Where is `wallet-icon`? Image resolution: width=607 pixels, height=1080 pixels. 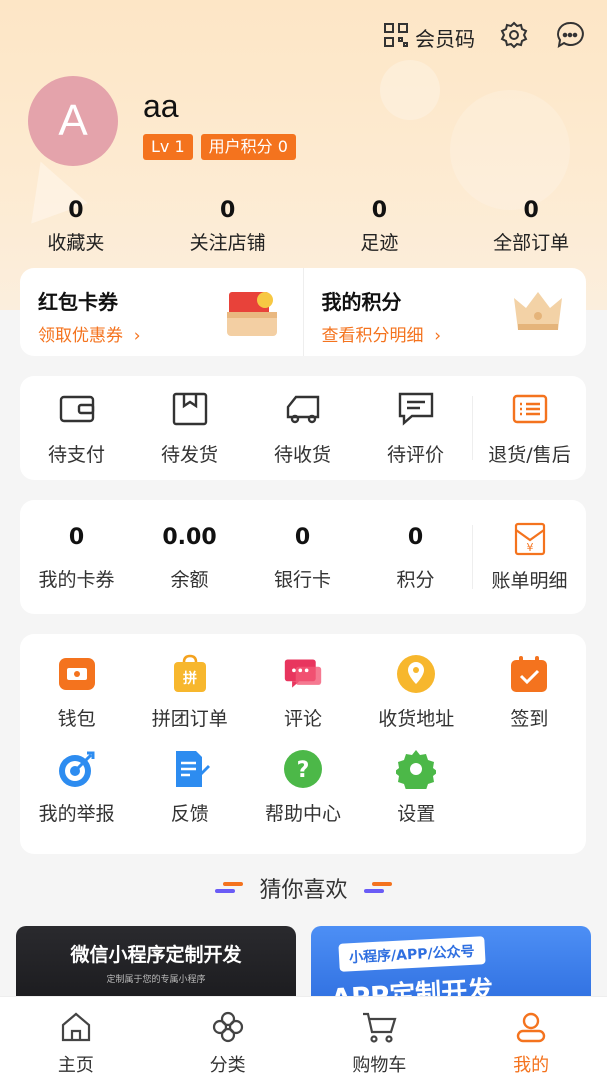
wallet-icon is located at coordinates (77, 409).